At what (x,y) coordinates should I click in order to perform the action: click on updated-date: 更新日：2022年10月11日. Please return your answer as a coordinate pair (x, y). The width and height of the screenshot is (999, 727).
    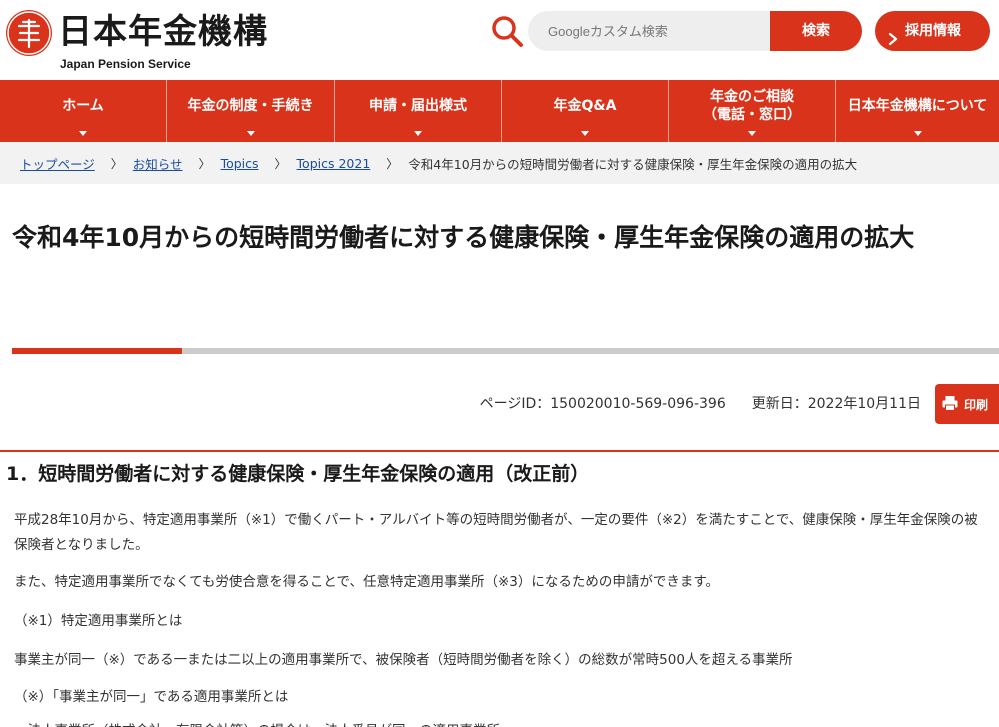
    Looking at the image, I should click on (836, 404).